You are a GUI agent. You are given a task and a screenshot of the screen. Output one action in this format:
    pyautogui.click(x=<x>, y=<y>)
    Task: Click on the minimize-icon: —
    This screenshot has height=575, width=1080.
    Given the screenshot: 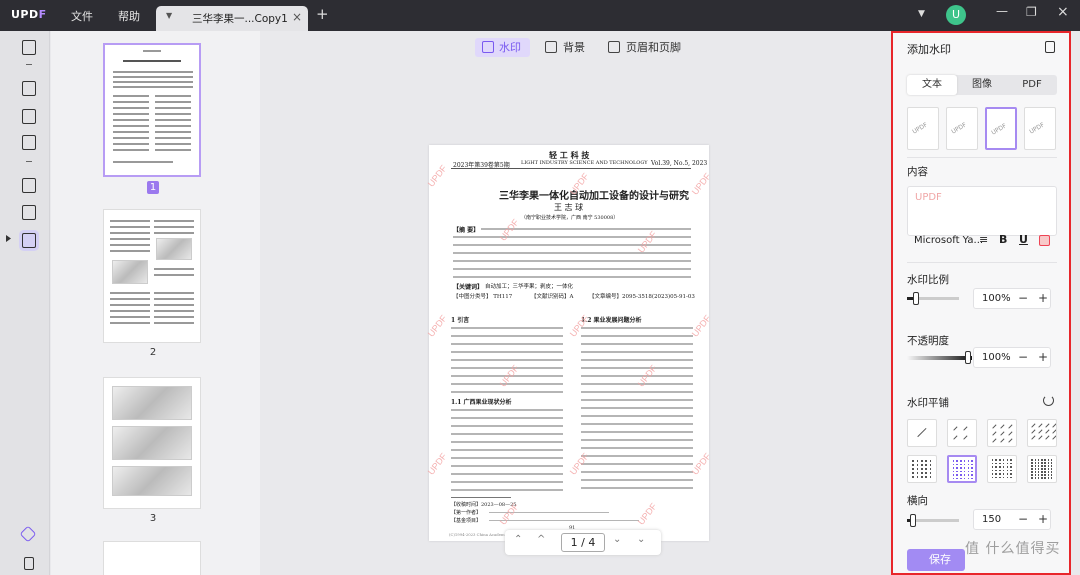 What is the action you would take?
    pyautogui.click(x=1002, y=11)
    